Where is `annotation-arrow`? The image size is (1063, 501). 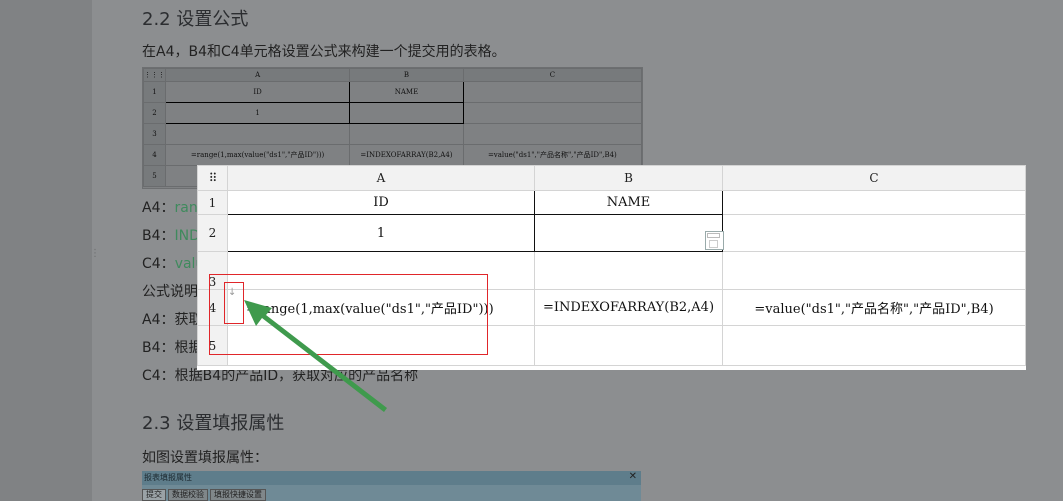
annotation-arrow is located at coordinates (315, 356).